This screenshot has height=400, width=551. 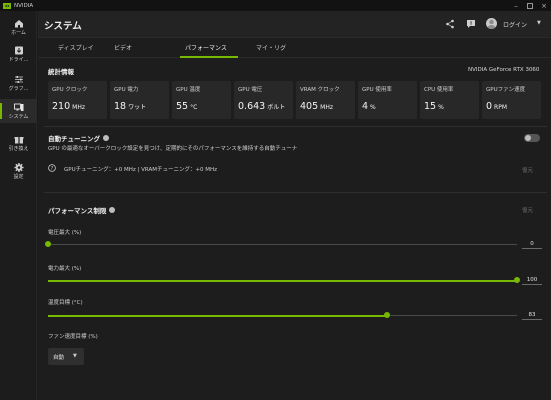 I want to click on dropdown-value: 自動, so click(x=59, y=358).